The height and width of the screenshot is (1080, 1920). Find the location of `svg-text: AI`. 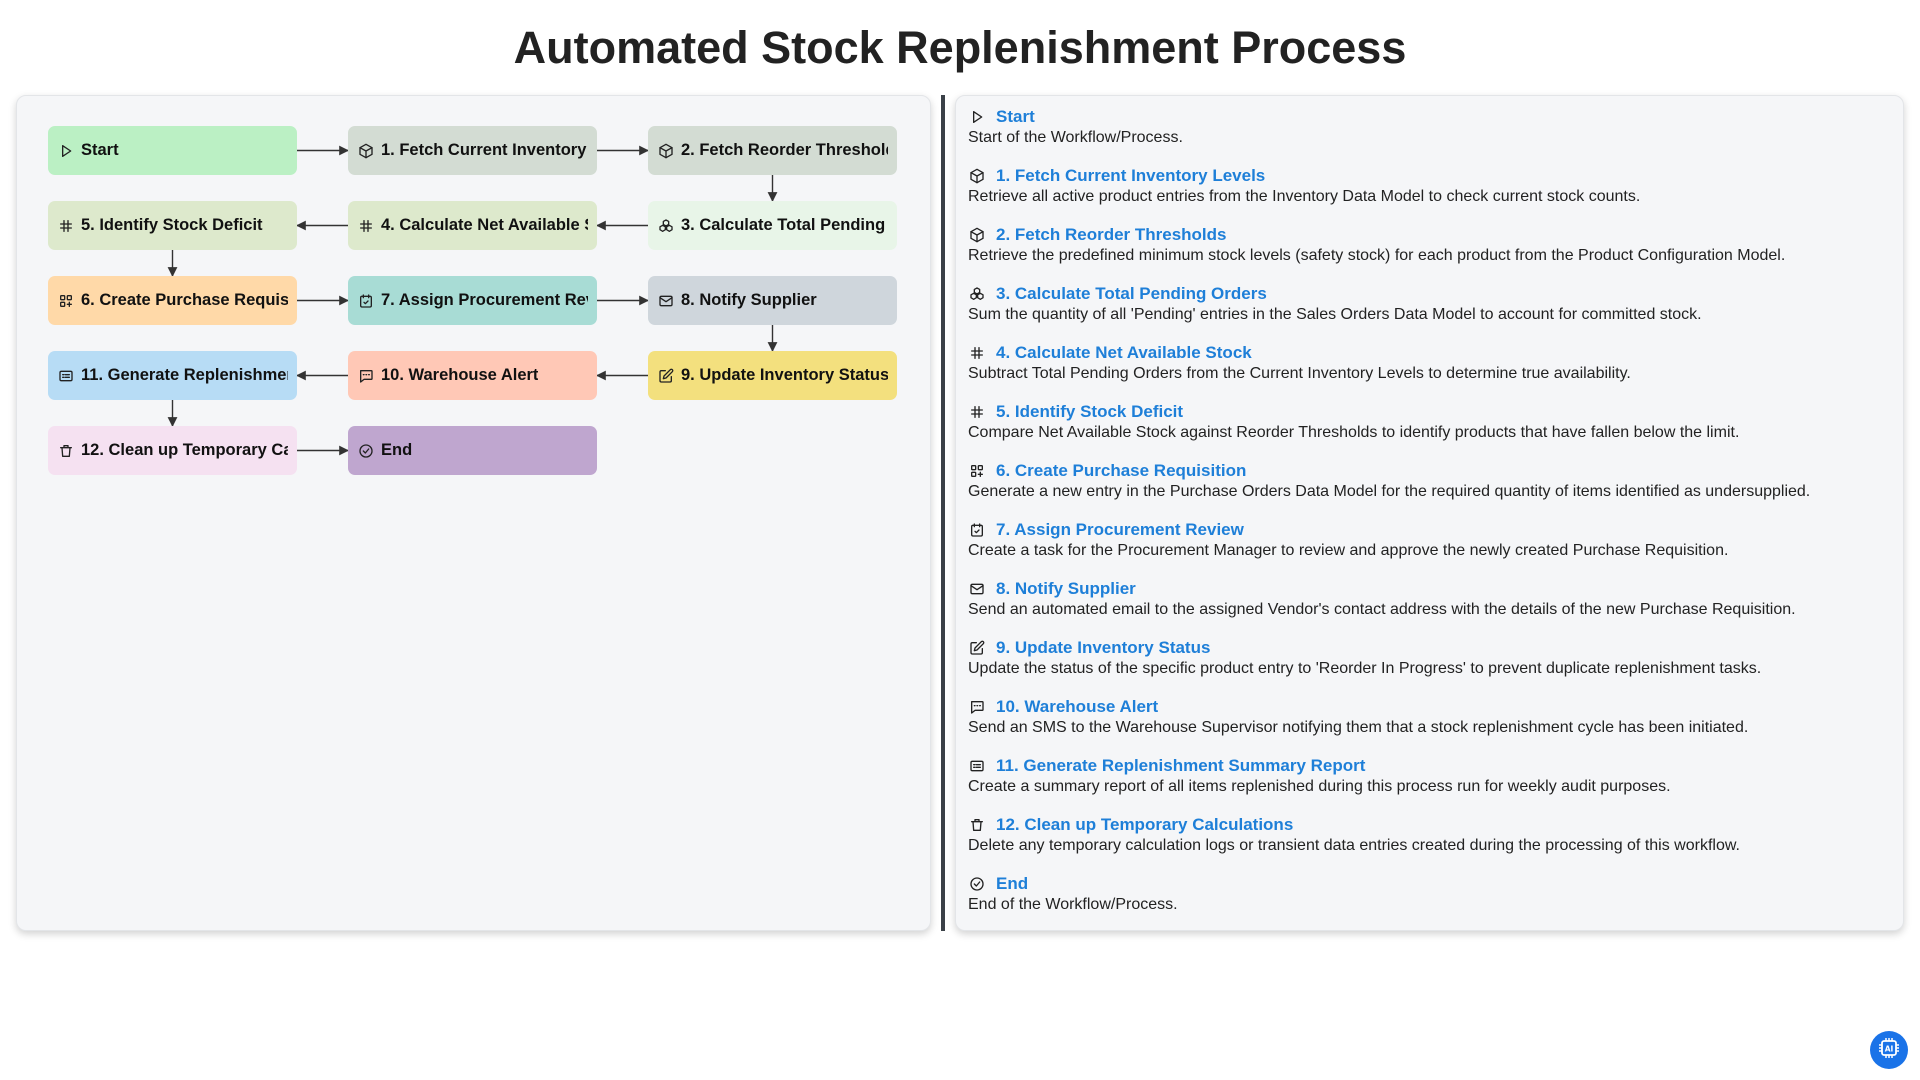

svg-text: AI is located at coordinates (1889, 1048).